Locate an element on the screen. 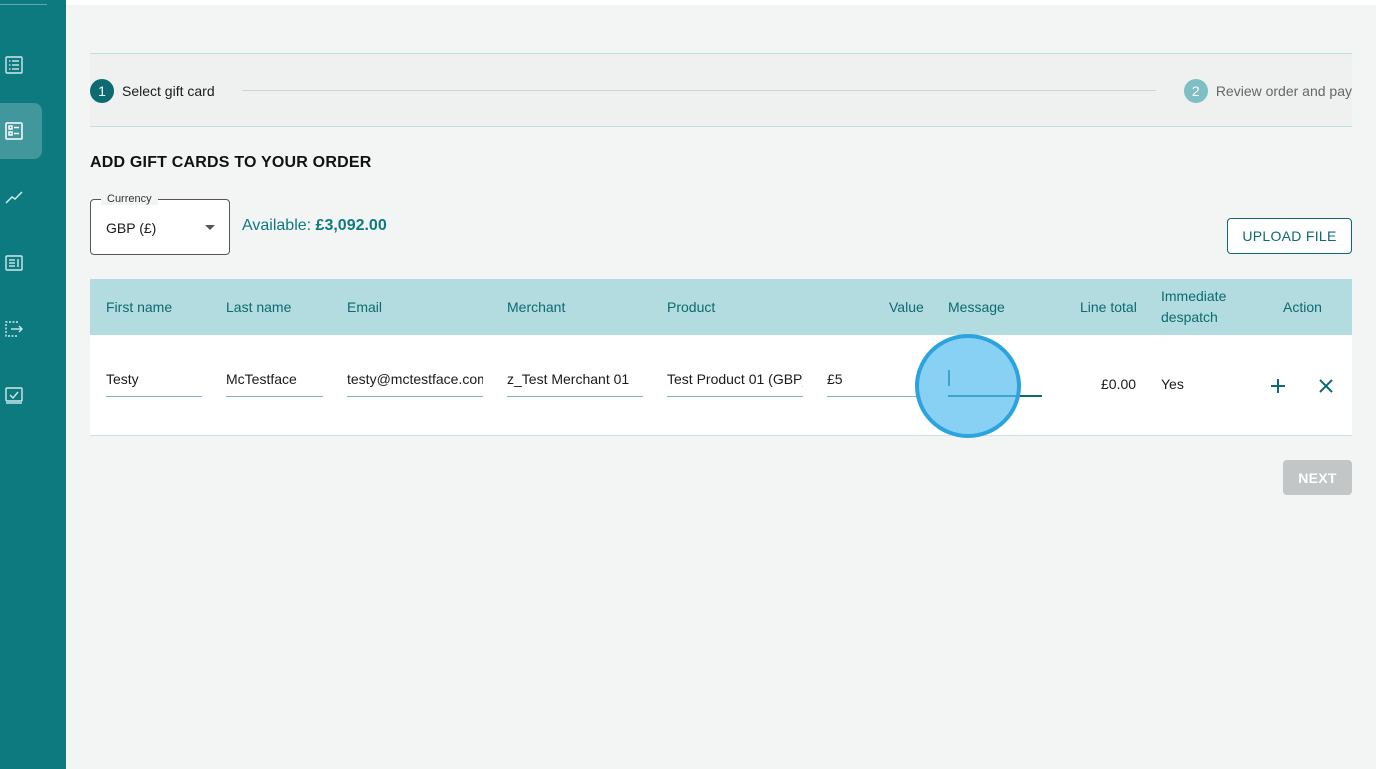 The height and width of the screenshot is (769, 1376). sidebar-item-form-list is located at coordinates (21, 131).